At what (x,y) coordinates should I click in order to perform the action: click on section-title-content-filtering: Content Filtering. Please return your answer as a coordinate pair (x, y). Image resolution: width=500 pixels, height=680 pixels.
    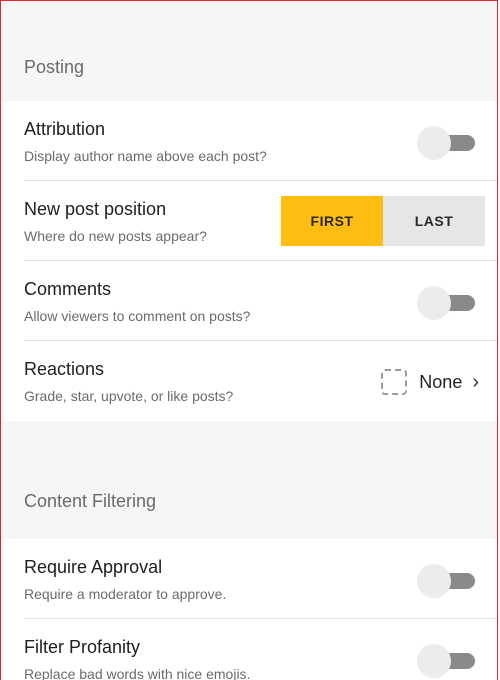
    Looking at the image, I should click on (90, 501).